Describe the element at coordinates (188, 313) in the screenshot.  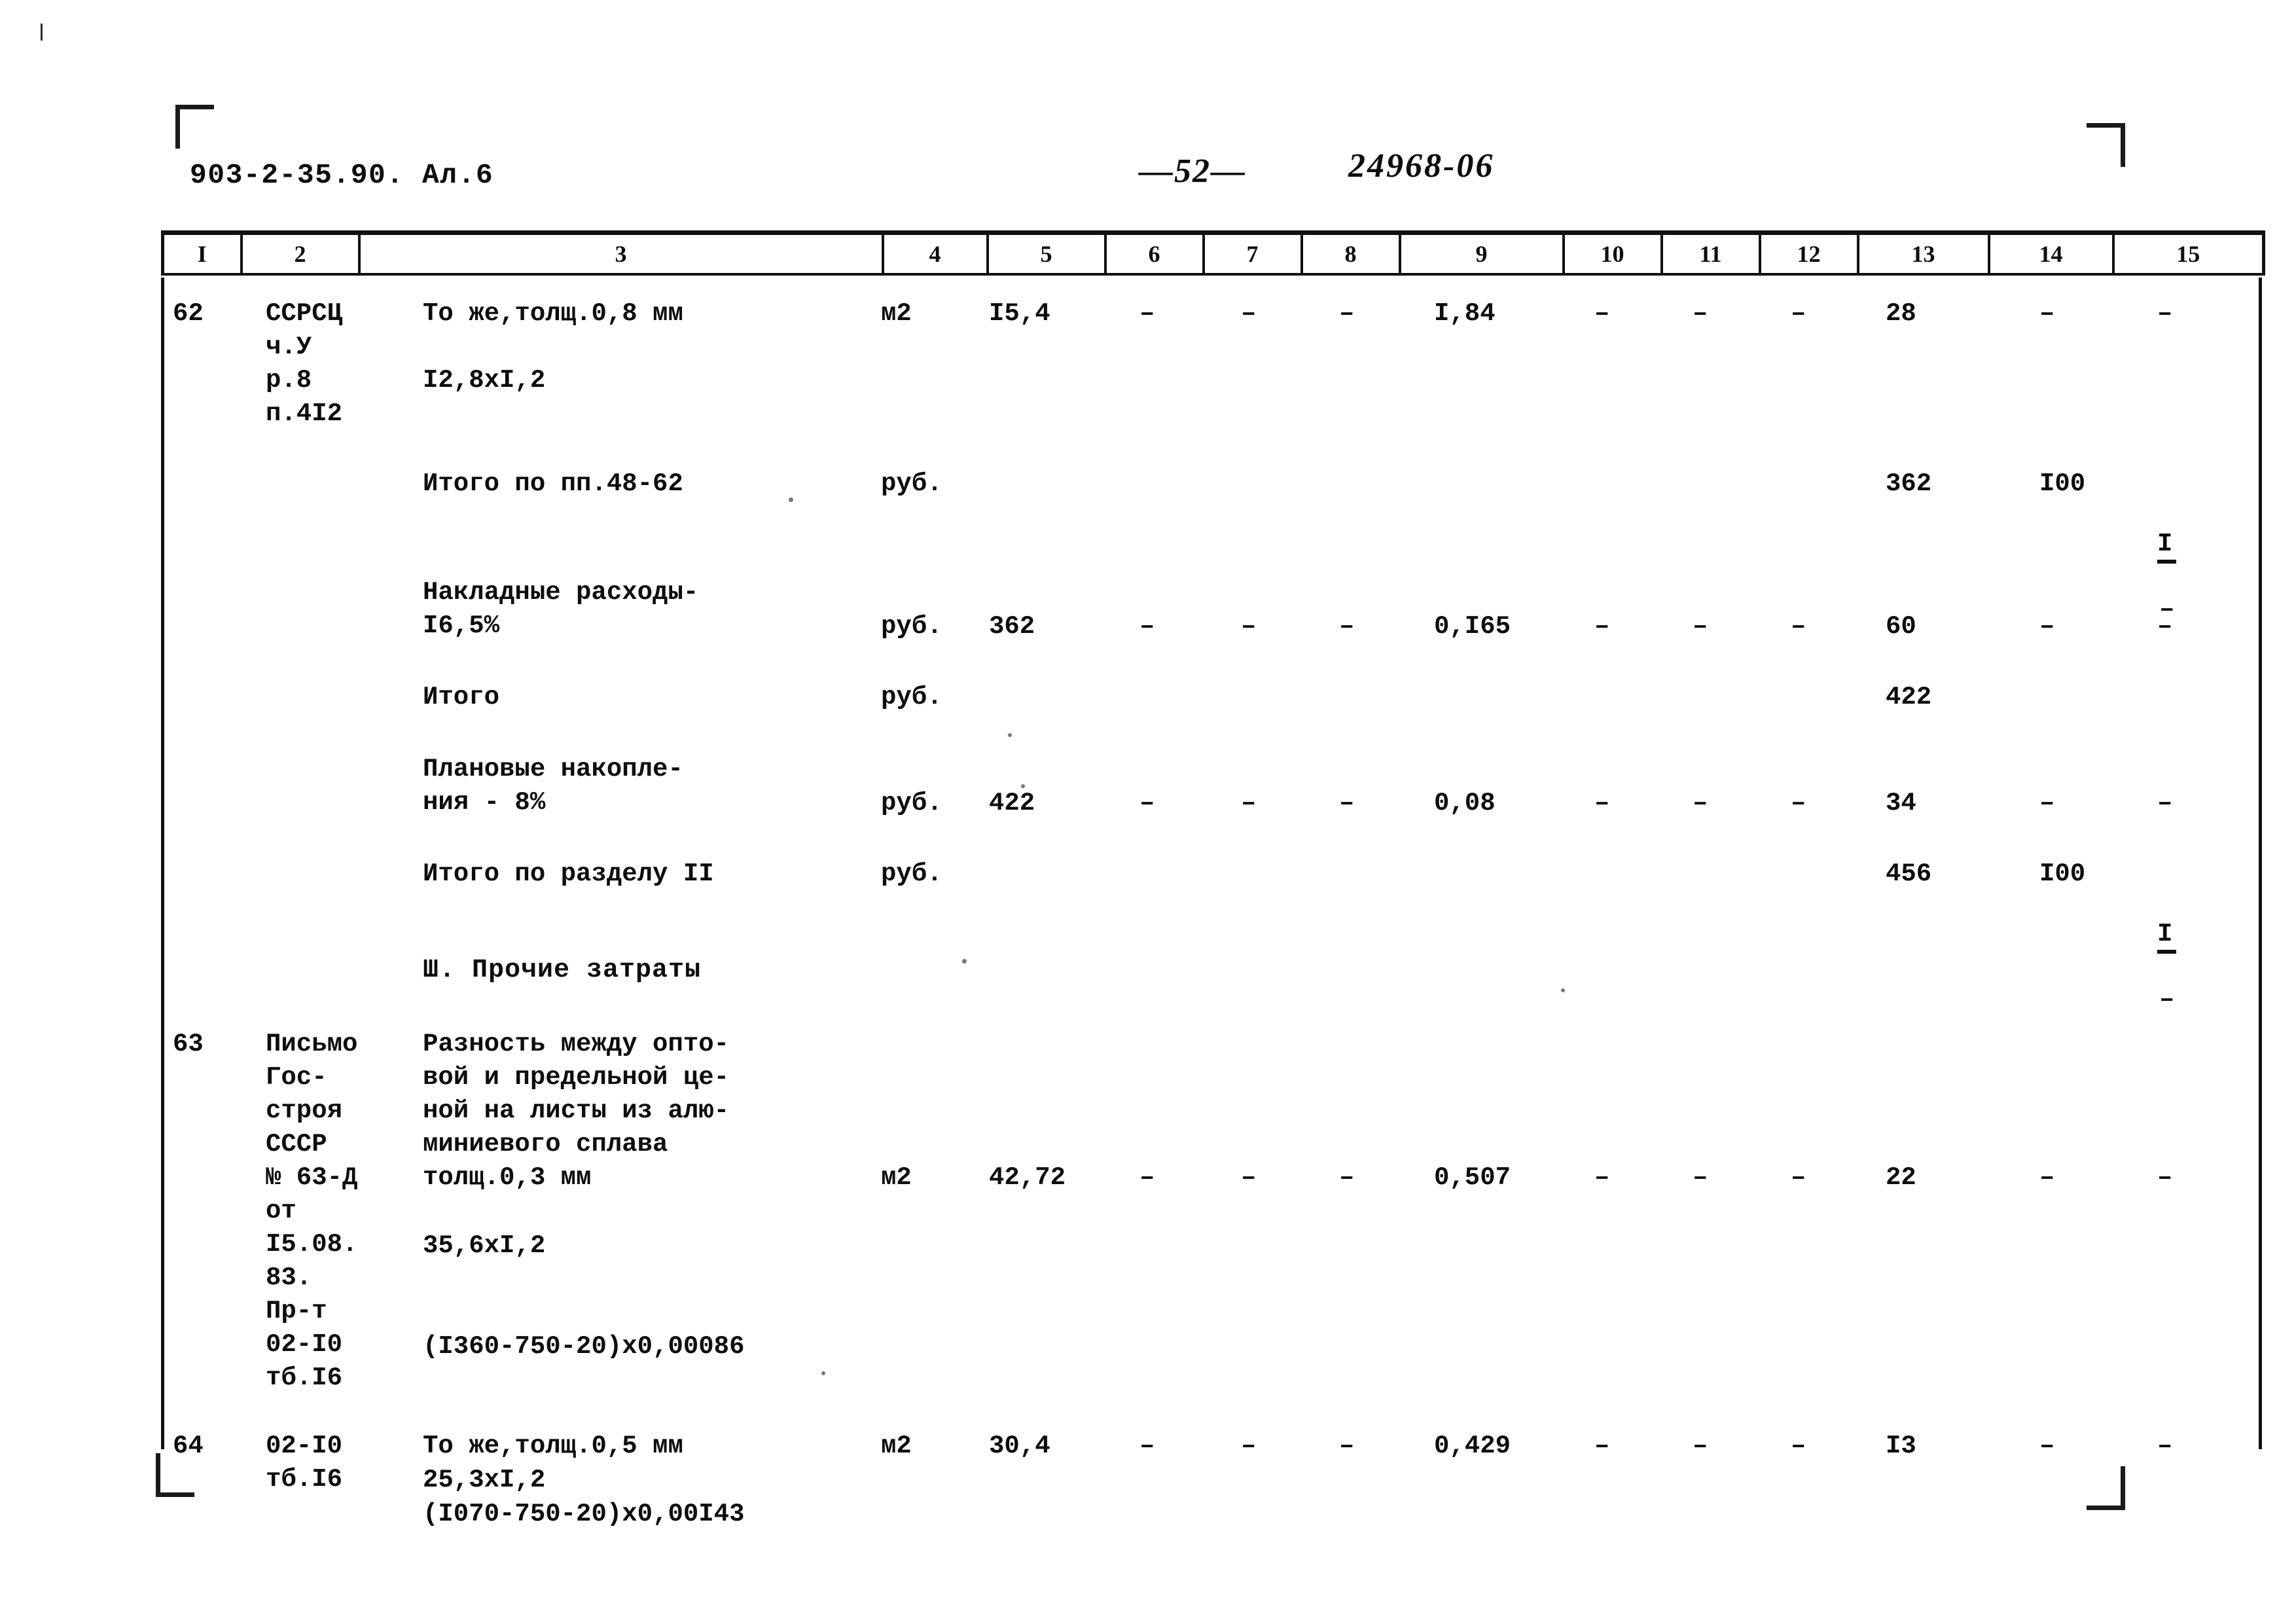
I see `row-number: 62` at that location.